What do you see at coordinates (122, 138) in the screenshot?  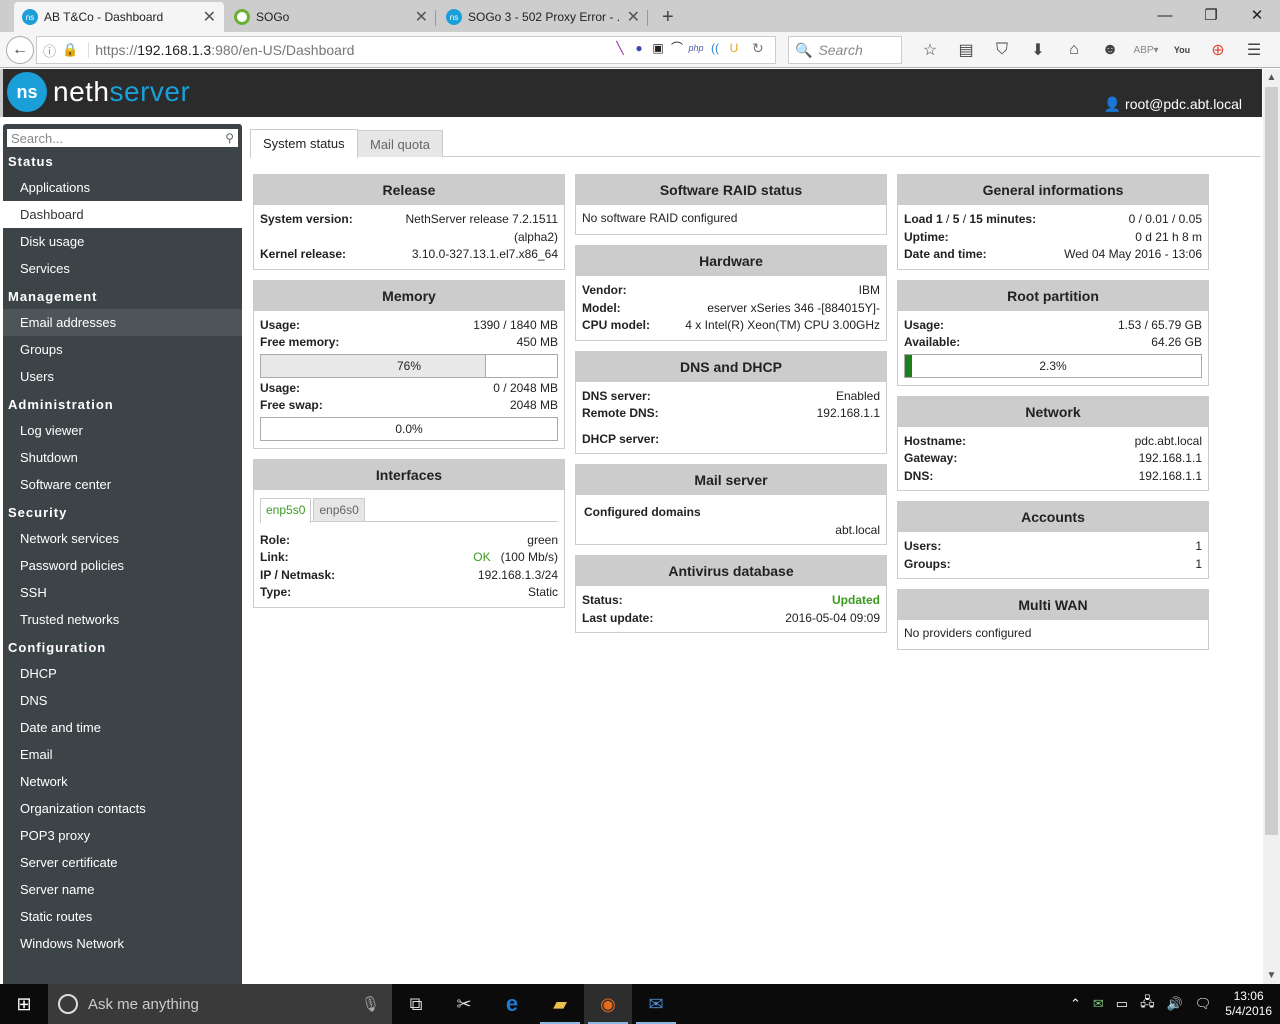 I see `sidebar-search-input: Search... ⚲` at bounding box center [122, 138].